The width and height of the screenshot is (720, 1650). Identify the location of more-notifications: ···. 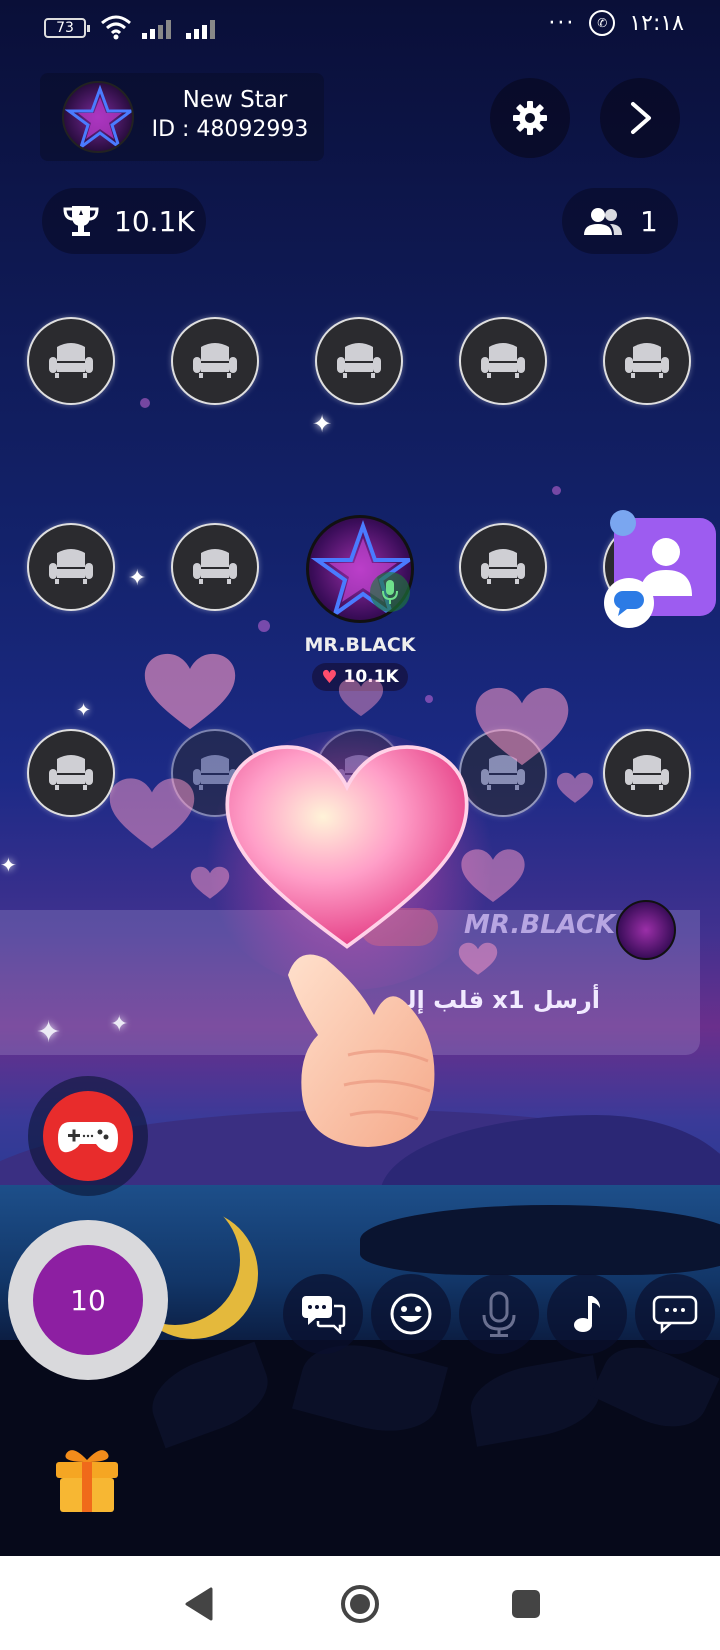
(562, 23).